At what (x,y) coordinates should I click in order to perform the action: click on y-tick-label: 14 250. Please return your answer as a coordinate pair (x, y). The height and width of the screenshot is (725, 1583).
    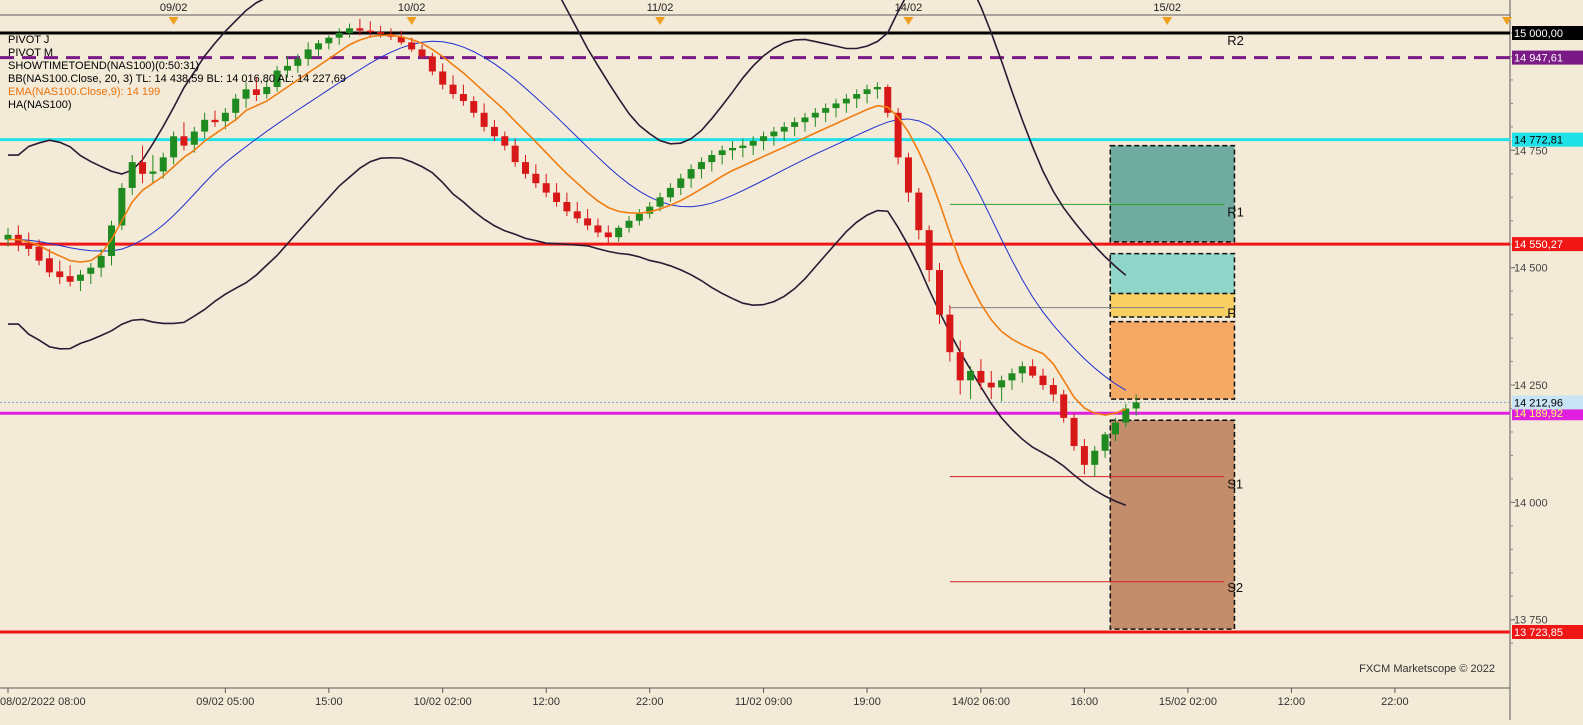
    Looking at the image, I should click on (1531, 386).